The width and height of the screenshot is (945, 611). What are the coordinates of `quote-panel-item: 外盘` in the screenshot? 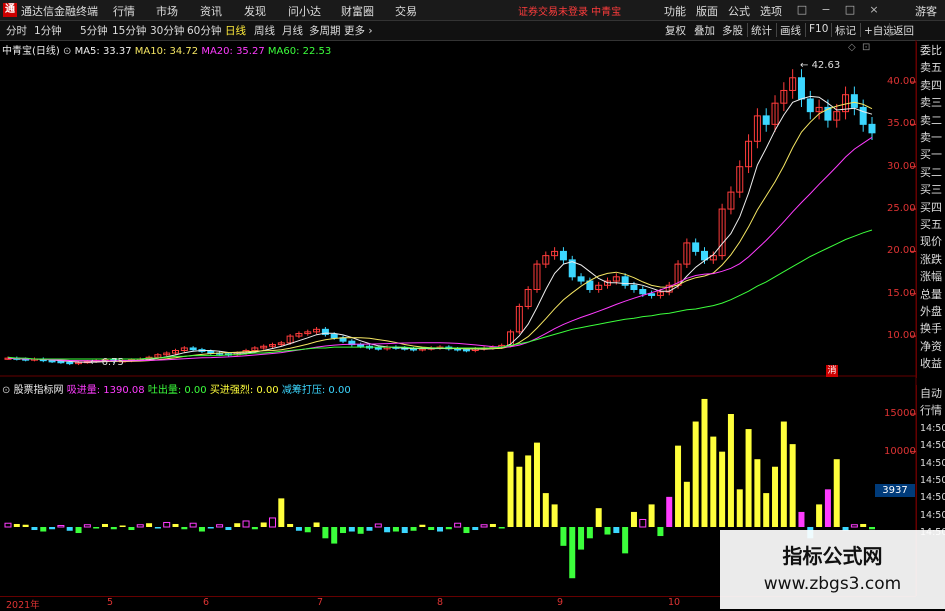 It's located at (932, 312).